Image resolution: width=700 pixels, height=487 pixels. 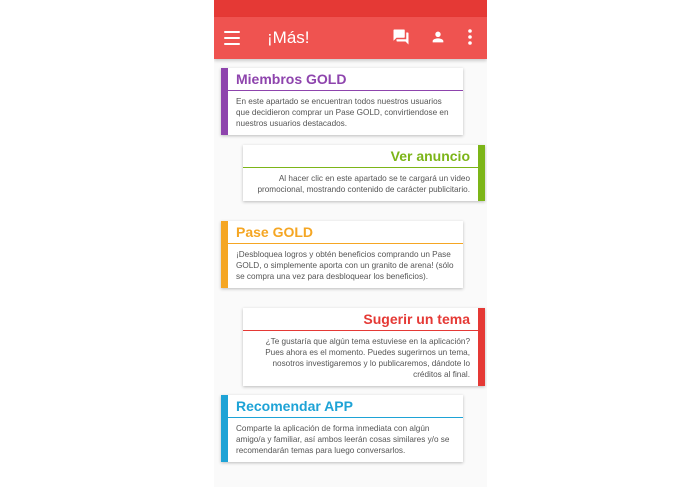 I want to click on card-title: Recomendar APP, so click(x=345, y=406).